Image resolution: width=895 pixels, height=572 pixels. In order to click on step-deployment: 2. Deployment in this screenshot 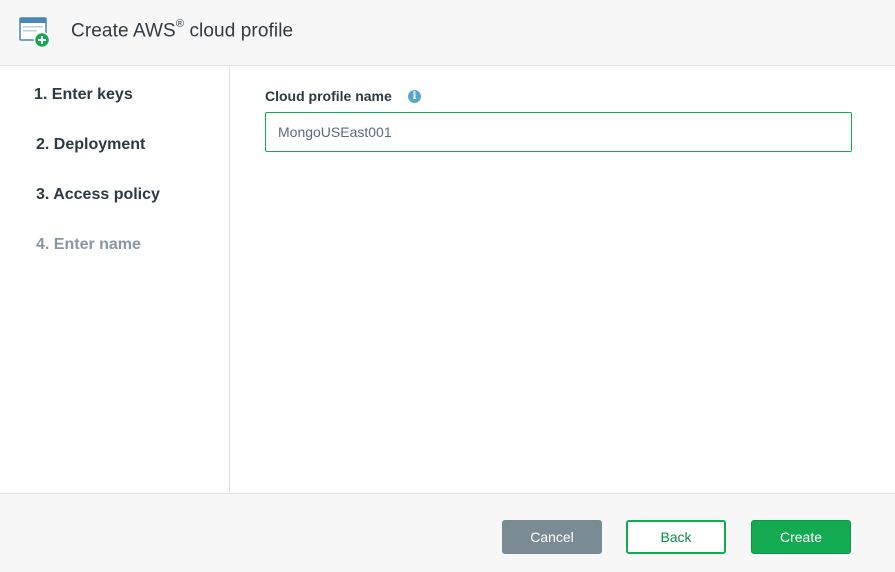, I will do `click(90, 145)`.